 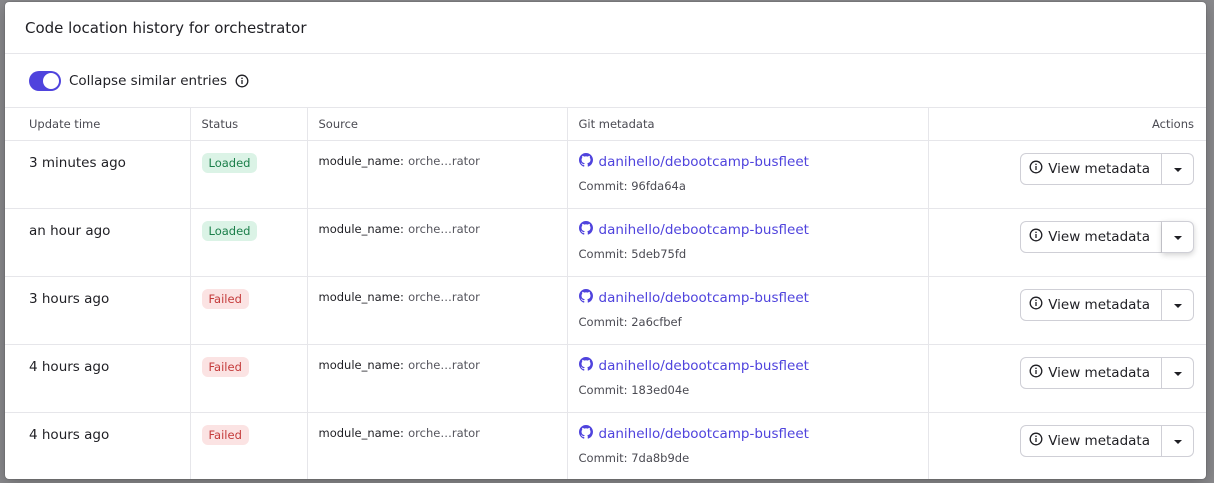 What do you see at coordinates (77, 162) in the screenshot?
I see `update-time: 3 minutes ago` at bounding box center [77, 162].